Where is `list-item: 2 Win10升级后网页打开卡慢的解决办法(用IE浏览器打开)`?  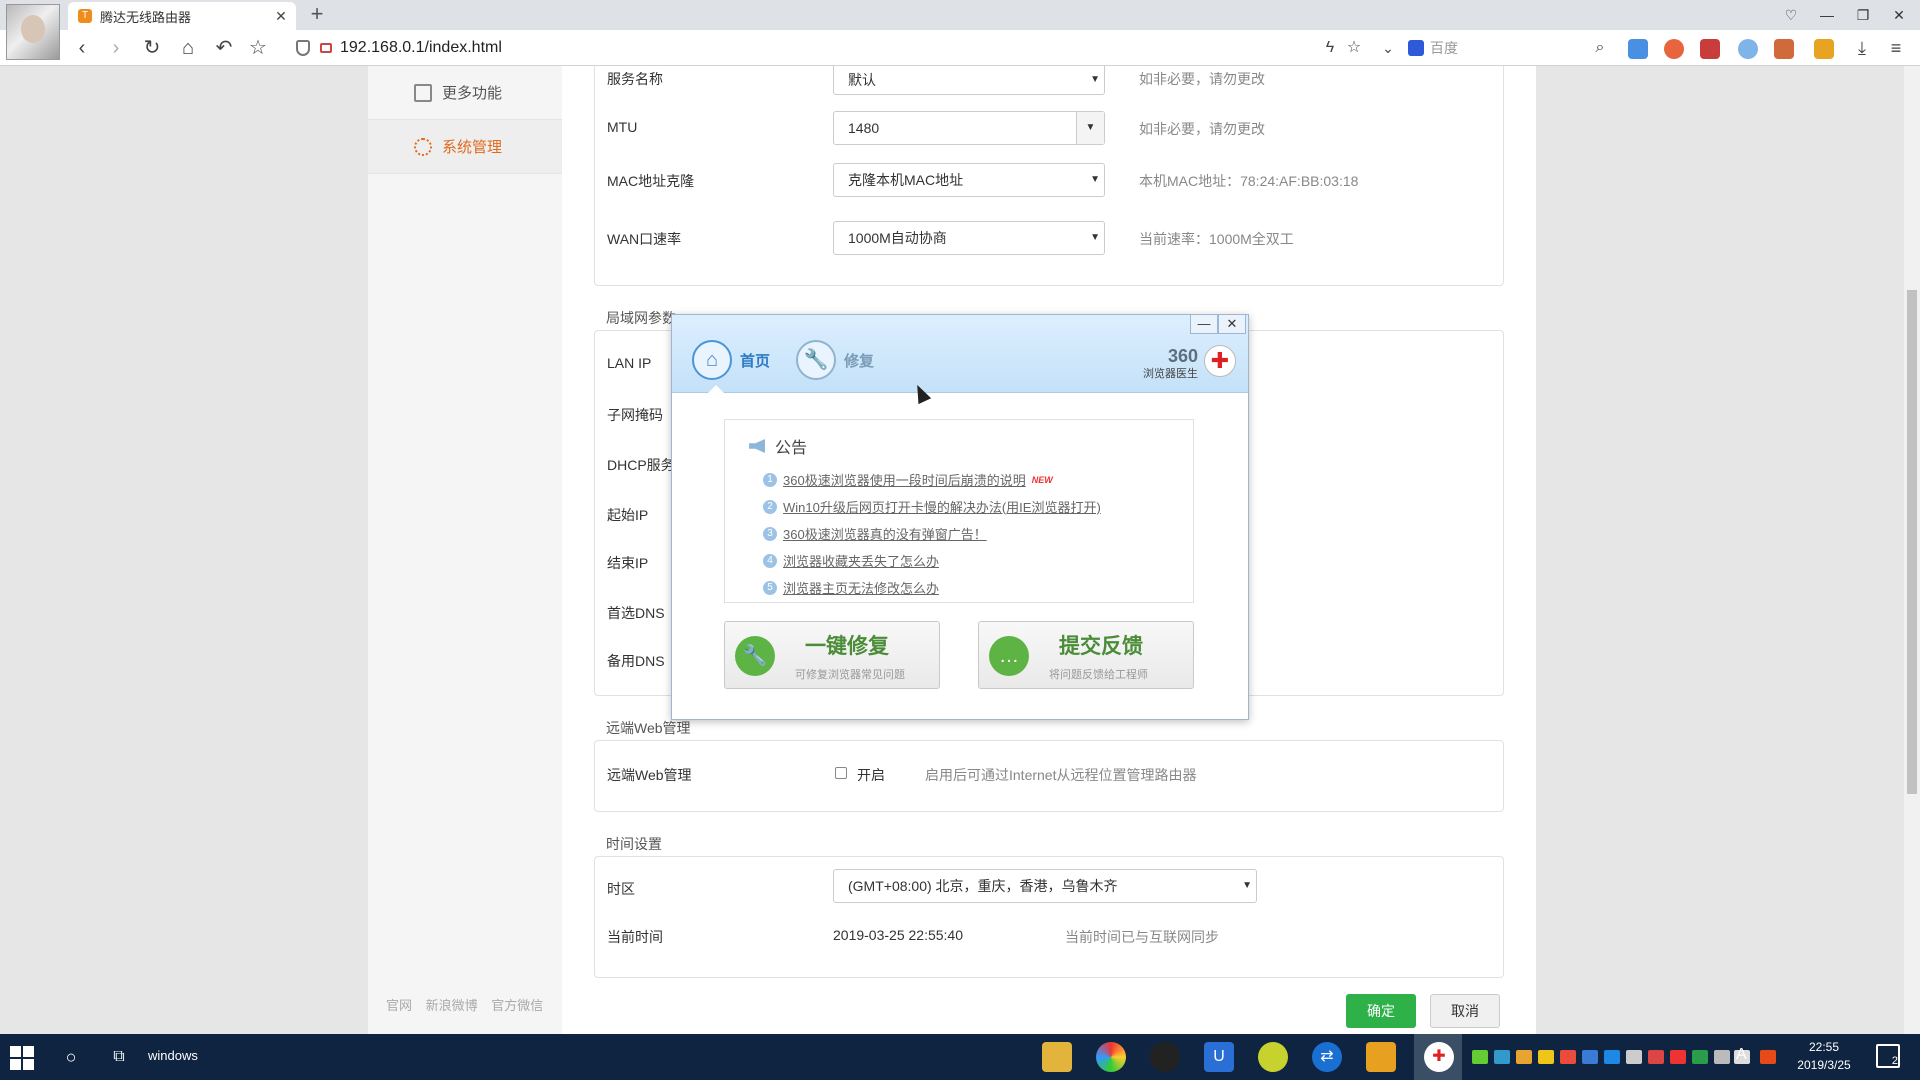 list-item: 2 Win10升级后网页打开卡慢的解决办法(用IE浏览器打开) is located at coordinates (932, 506).